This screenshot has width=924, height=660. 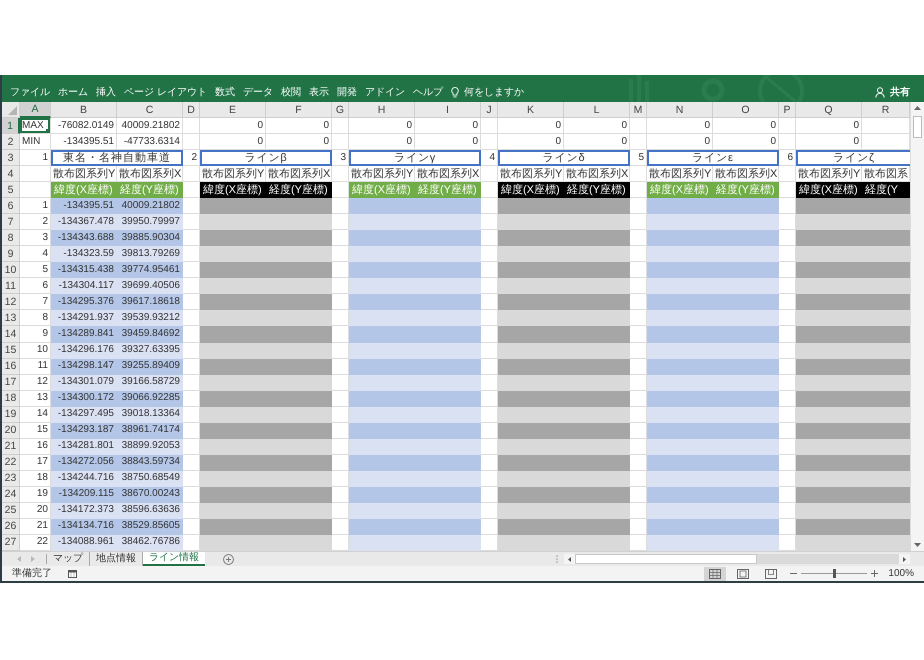 I want to click on column-header: P, so click(x=787, y=110).